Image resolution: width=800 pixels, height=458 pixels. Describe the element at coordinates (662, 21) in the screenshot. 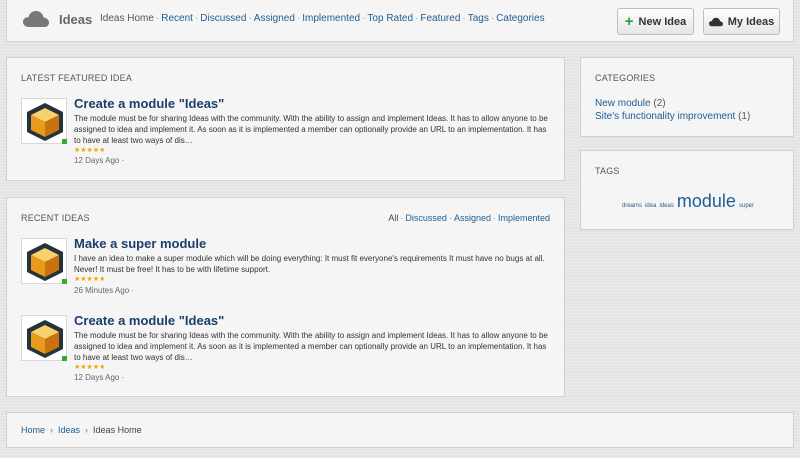

I see `new-idea-label: New Idea` at that location.